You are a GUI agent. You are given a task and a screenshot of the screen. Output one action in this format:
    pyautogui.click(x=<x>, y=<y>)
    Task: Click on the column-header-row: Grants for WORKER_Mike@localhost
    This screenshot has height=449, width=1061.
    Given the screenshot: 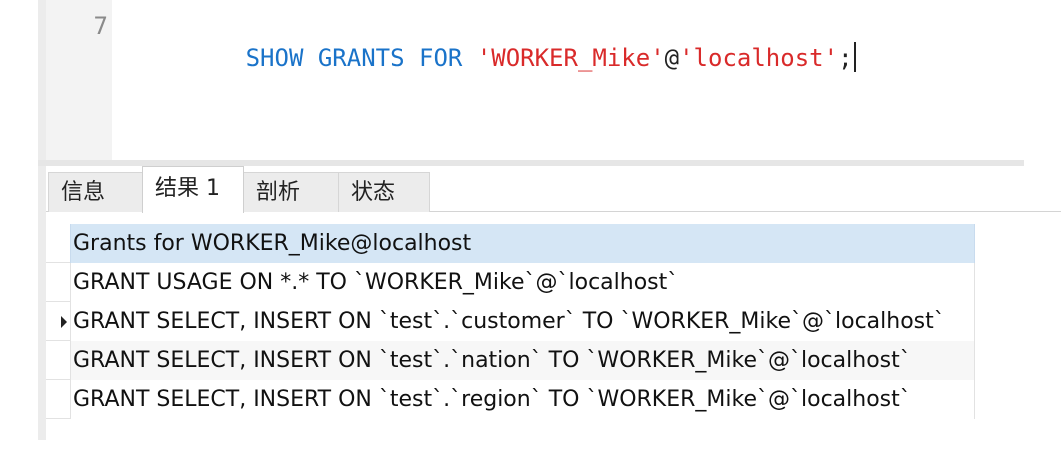 What is the action you would take?
    pyautogui.click(x=510, y=243)
    